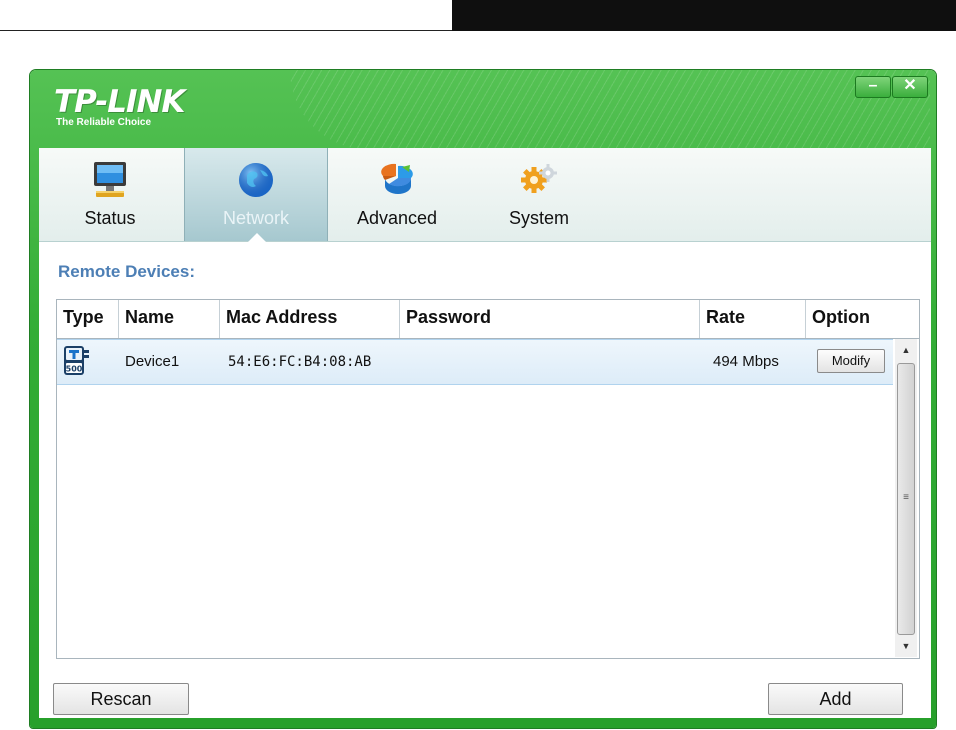  What do you see at coordinates (127, 271) in the screenshot?
I see `section-title: Remote Devices:` at bounding box center [127, 271].